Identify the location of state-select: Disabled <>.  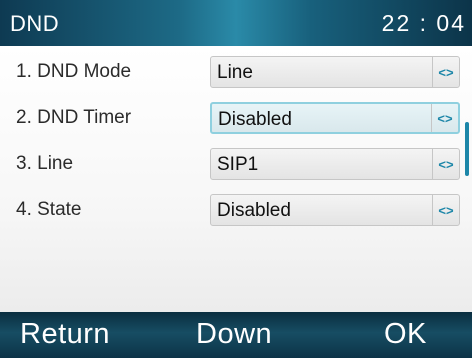
(335, 210).